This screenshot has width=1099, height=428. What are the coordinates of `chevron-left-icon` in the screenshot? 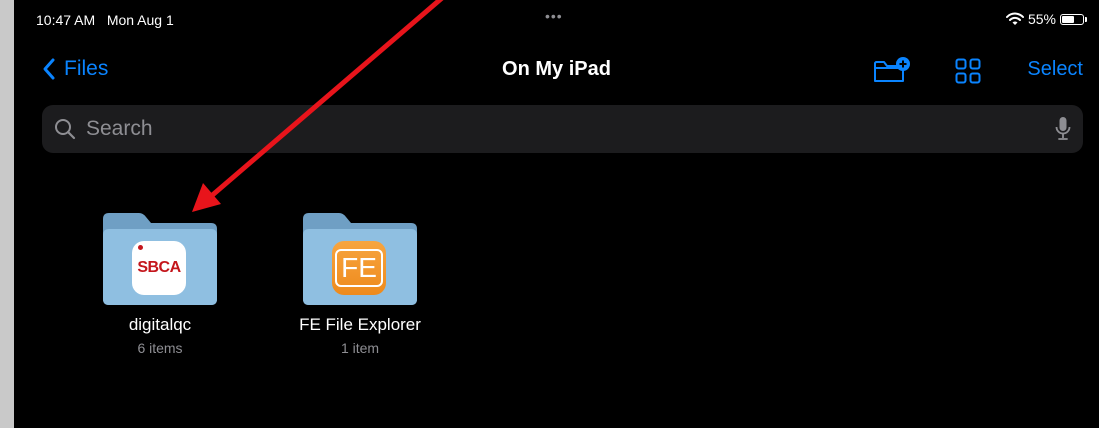 It's located at (49, 69).